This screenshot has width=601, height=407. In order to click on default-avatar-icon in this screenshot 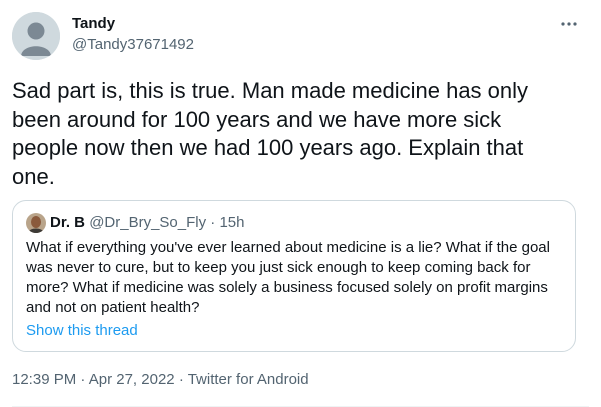, I will do `click(36, 36)`.